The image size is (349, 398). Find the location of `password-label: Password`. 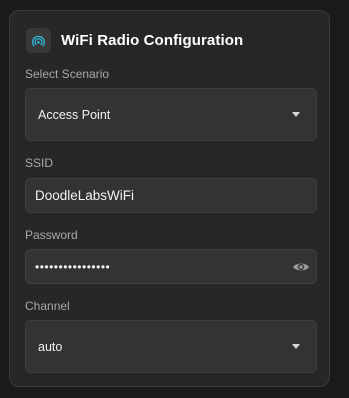

password-label: Password is located at coordinates (51, 235).